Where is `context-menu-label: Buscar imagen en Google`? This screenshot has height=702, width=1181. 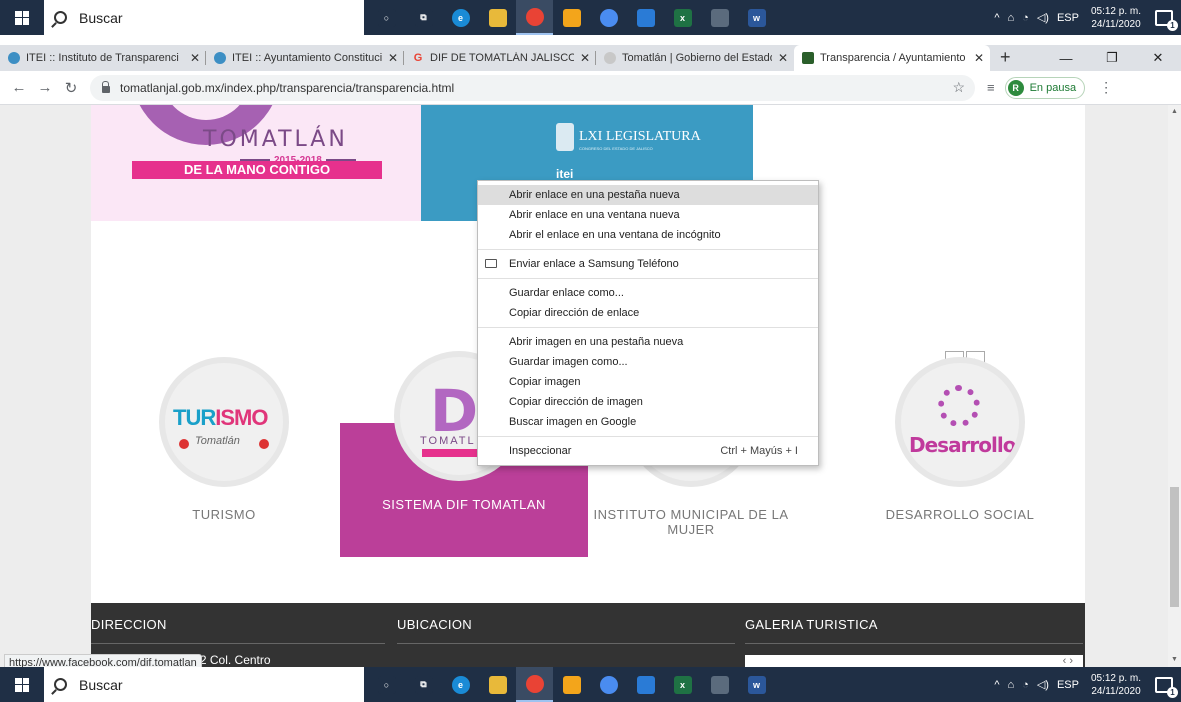 context-menu-label: Buscar imagen en Google is located at coordinates (573, 422).